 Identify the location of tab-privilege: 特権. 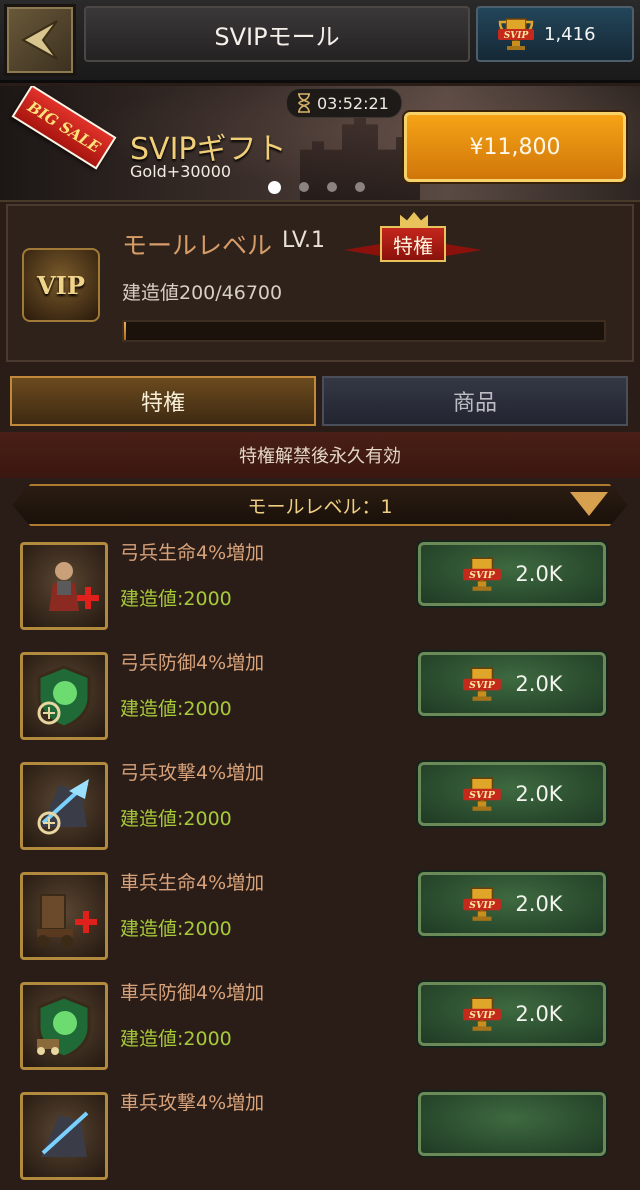
(163, 401).